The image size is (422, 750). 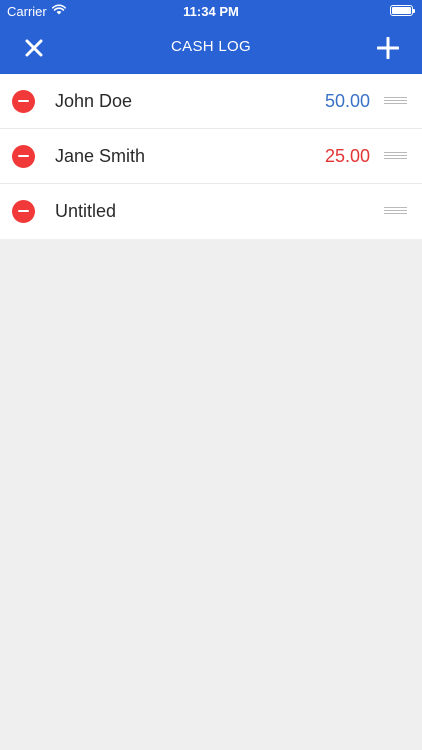 I want to click on entry-name: John Doe, so click(x=94, y=101).